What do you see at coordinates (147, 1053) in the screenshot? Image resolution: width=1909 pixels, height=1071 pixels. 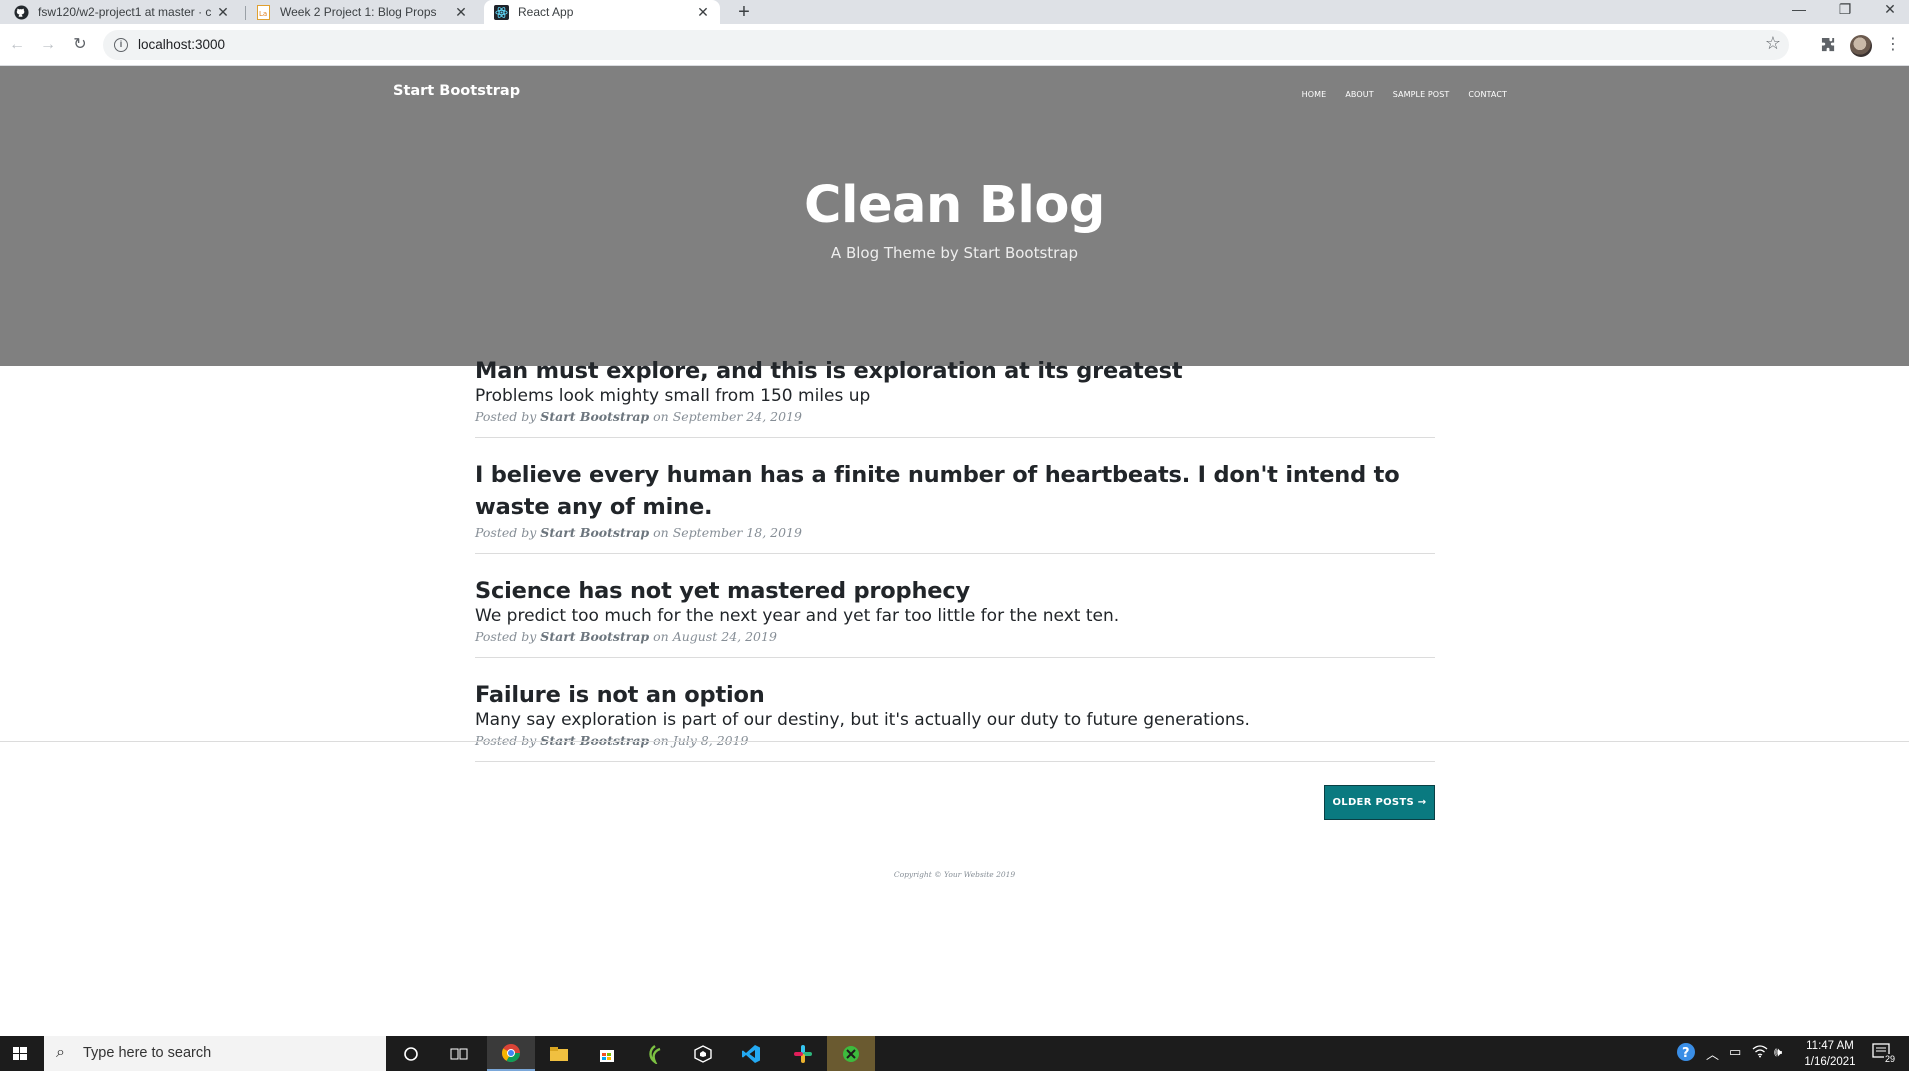 I see `search-placeholder: Type here to search` at bounding box center [147, 1053].